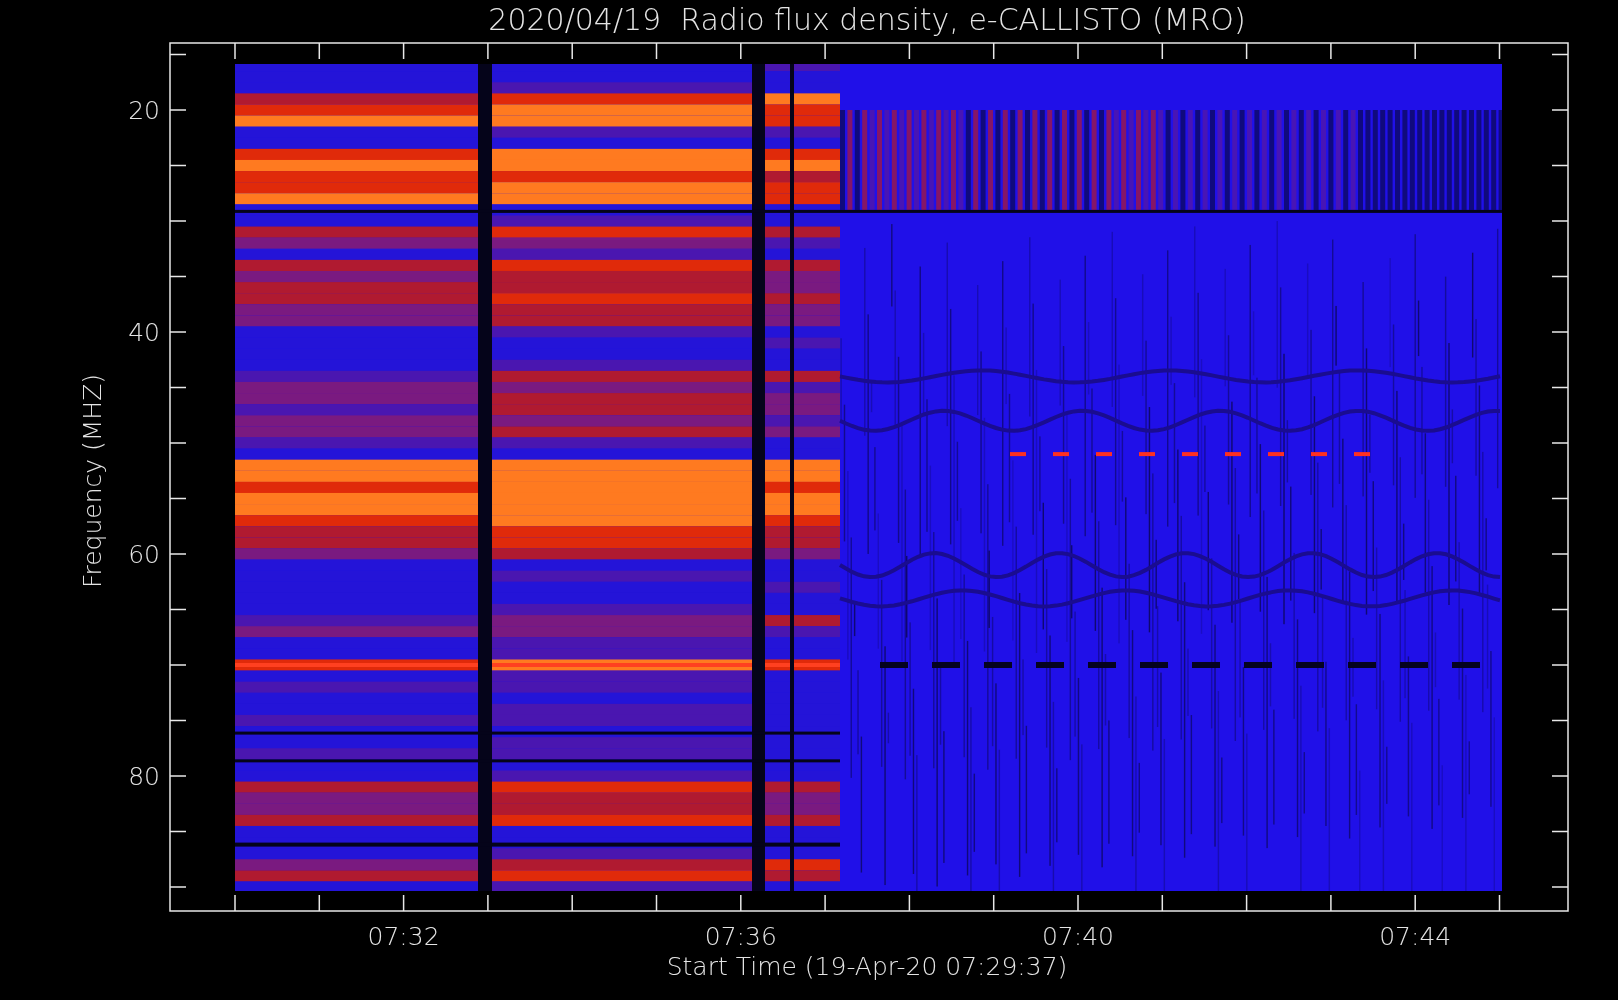 This screenshot has width=1618, height=1000. Describe the element at coordinates (92, 481) in the screenshot. I see `axis-label: Frequency (MHZ)` at that location.